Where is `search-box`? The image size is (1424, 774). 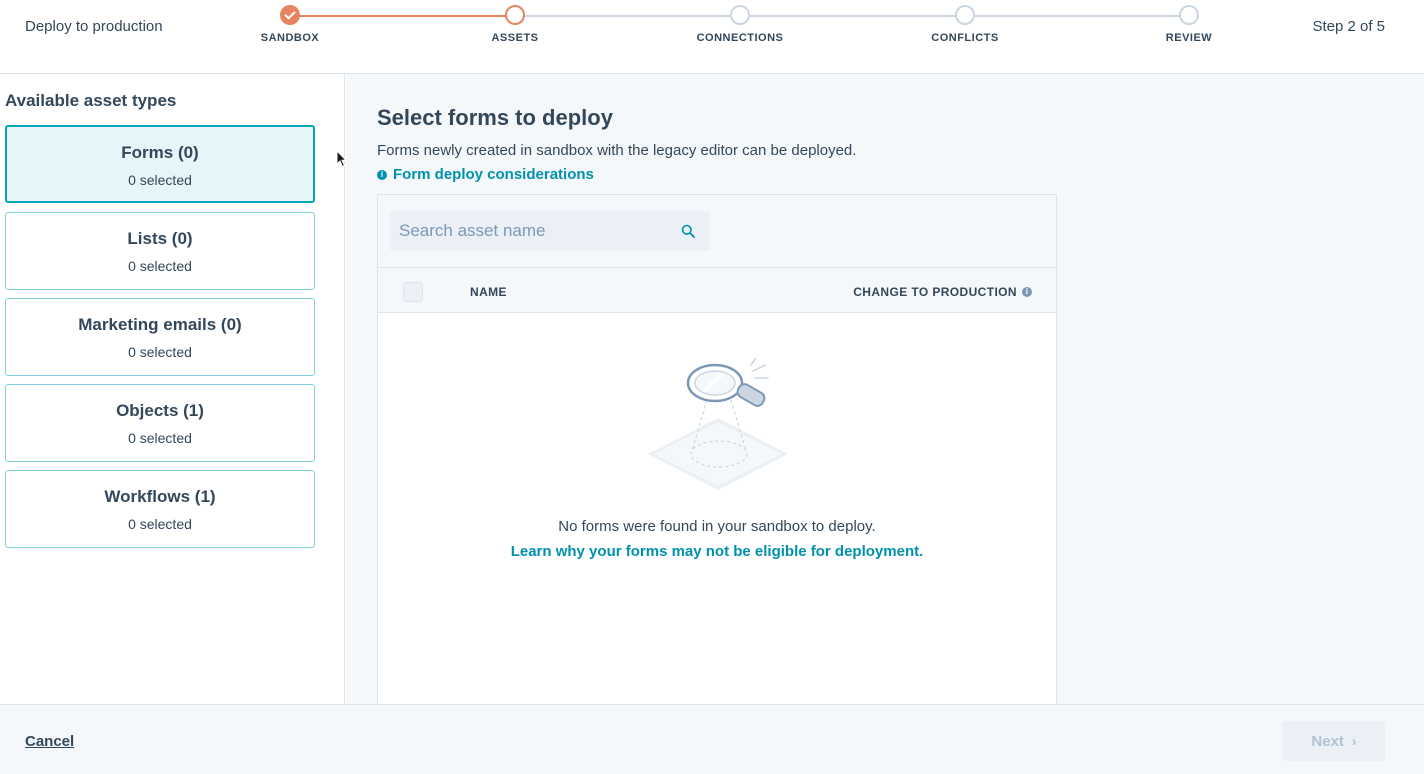
search-box is located at coordinates (550, 231).